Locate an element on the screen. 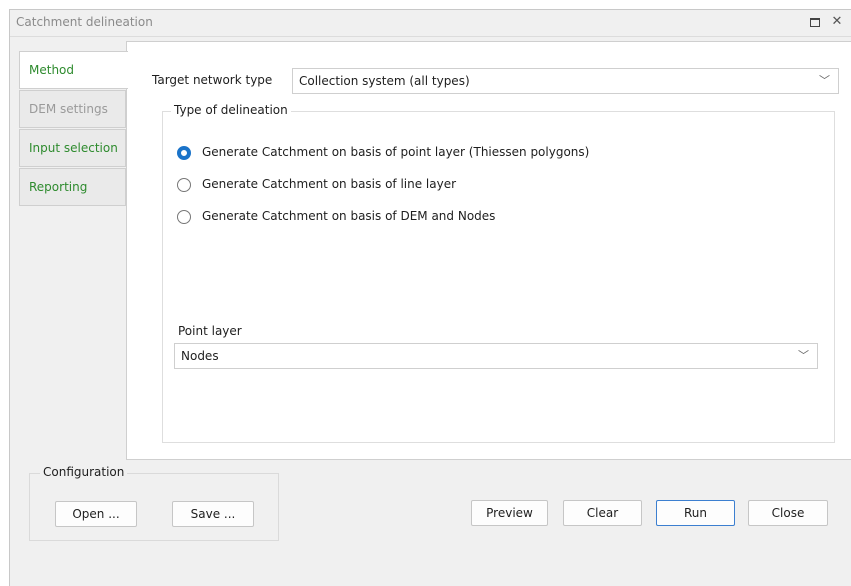 This screenshot has height=586, width=851. point-layer-label: Point layer is located at coordinates (210, 331).